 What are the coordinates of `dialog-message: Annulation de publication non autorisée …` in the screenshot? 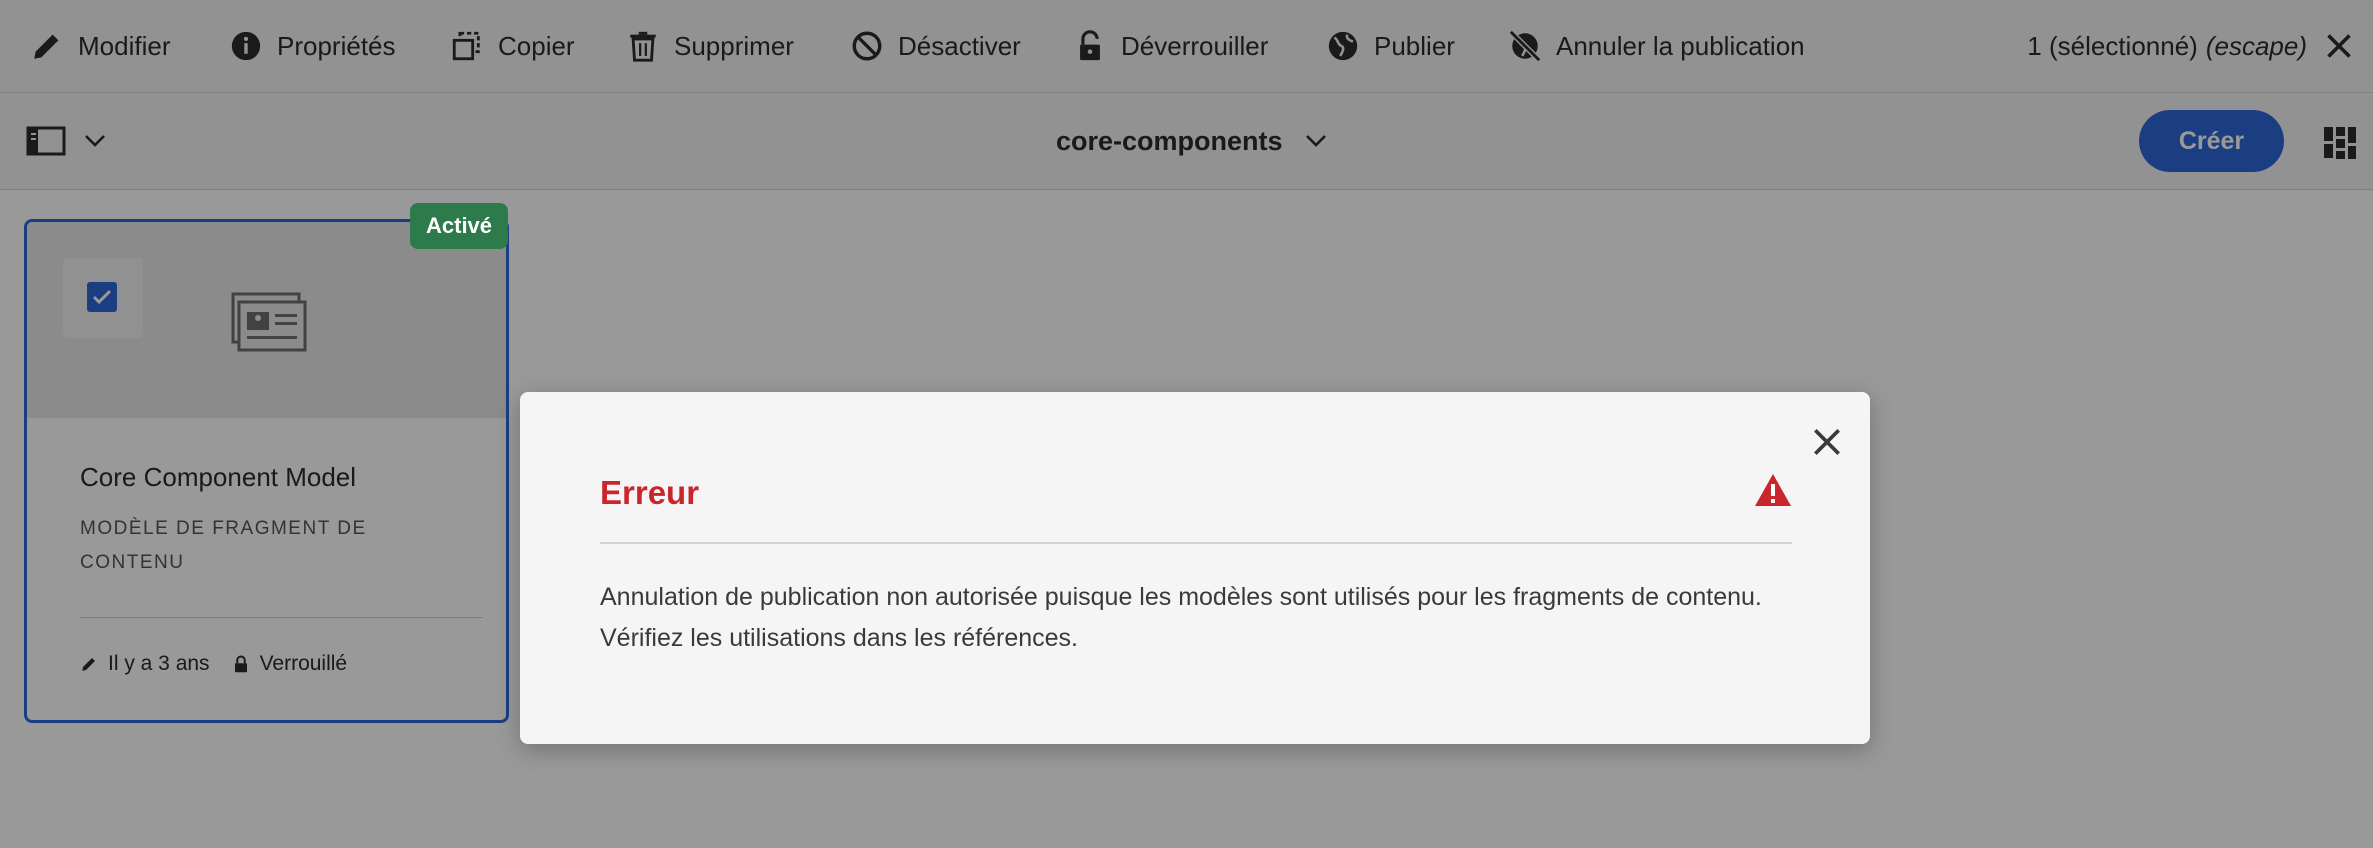 It's located at (1200, 618).